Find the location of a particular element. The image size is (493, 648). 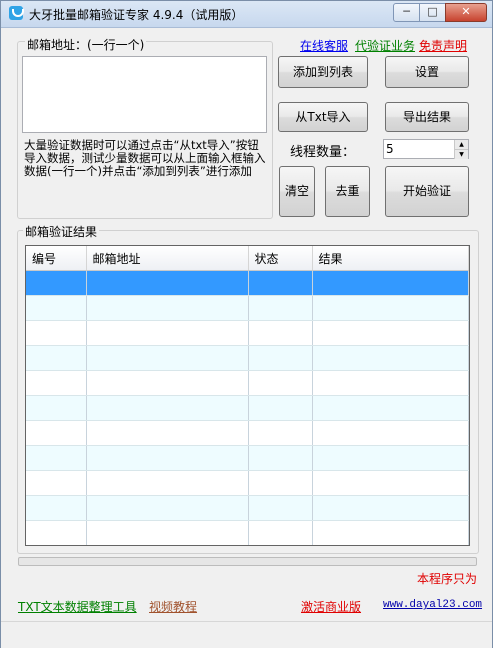

column-header-result: 结果 is located at coordinates (390, 258).